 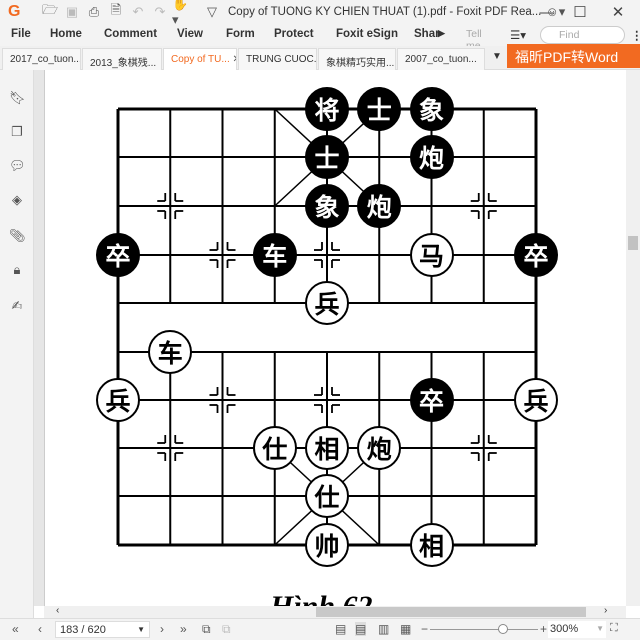 I want to click on close-button: ✕, so click(x=618, y=12).